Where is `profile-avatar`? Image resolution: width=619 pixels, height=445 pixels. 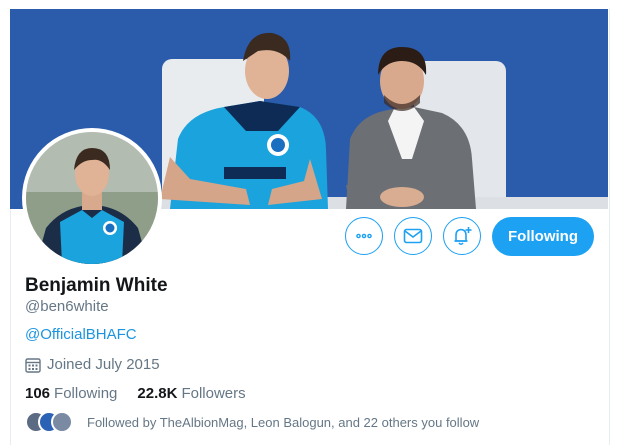
profile-avatar is located at coordinates (92, 198).